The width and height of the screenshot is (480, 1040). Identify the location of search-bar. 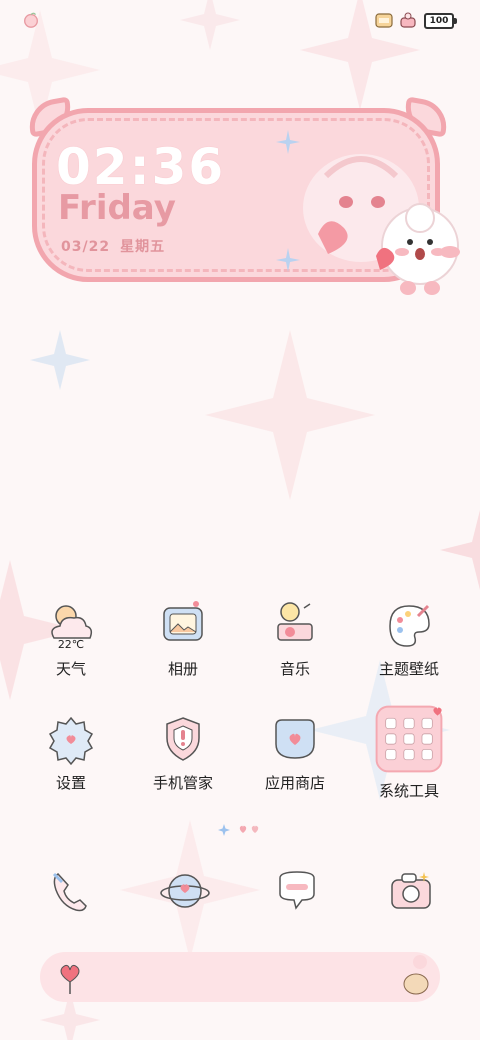
(240, 977).